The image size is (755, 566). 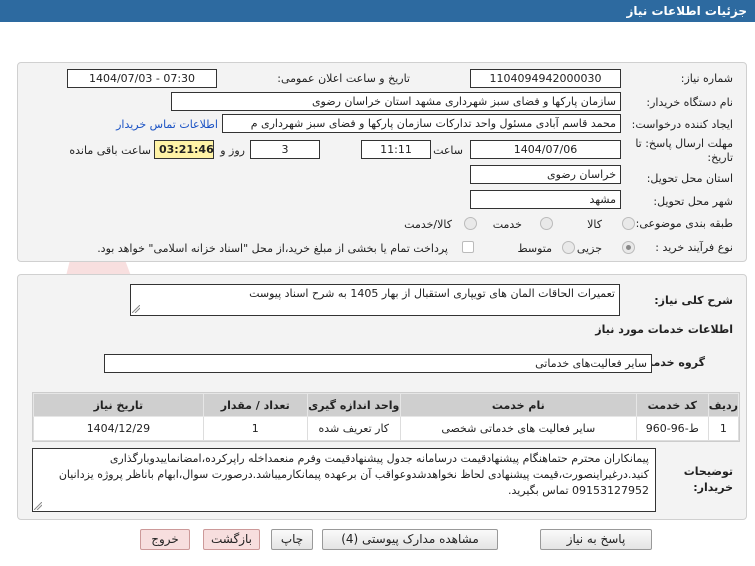 What do you see at coordinates (518, 428) in the screenshot?
I see `cell-service-name: سایر فعالیت های خدماتی شخصی` at bounding box center [518, 428].